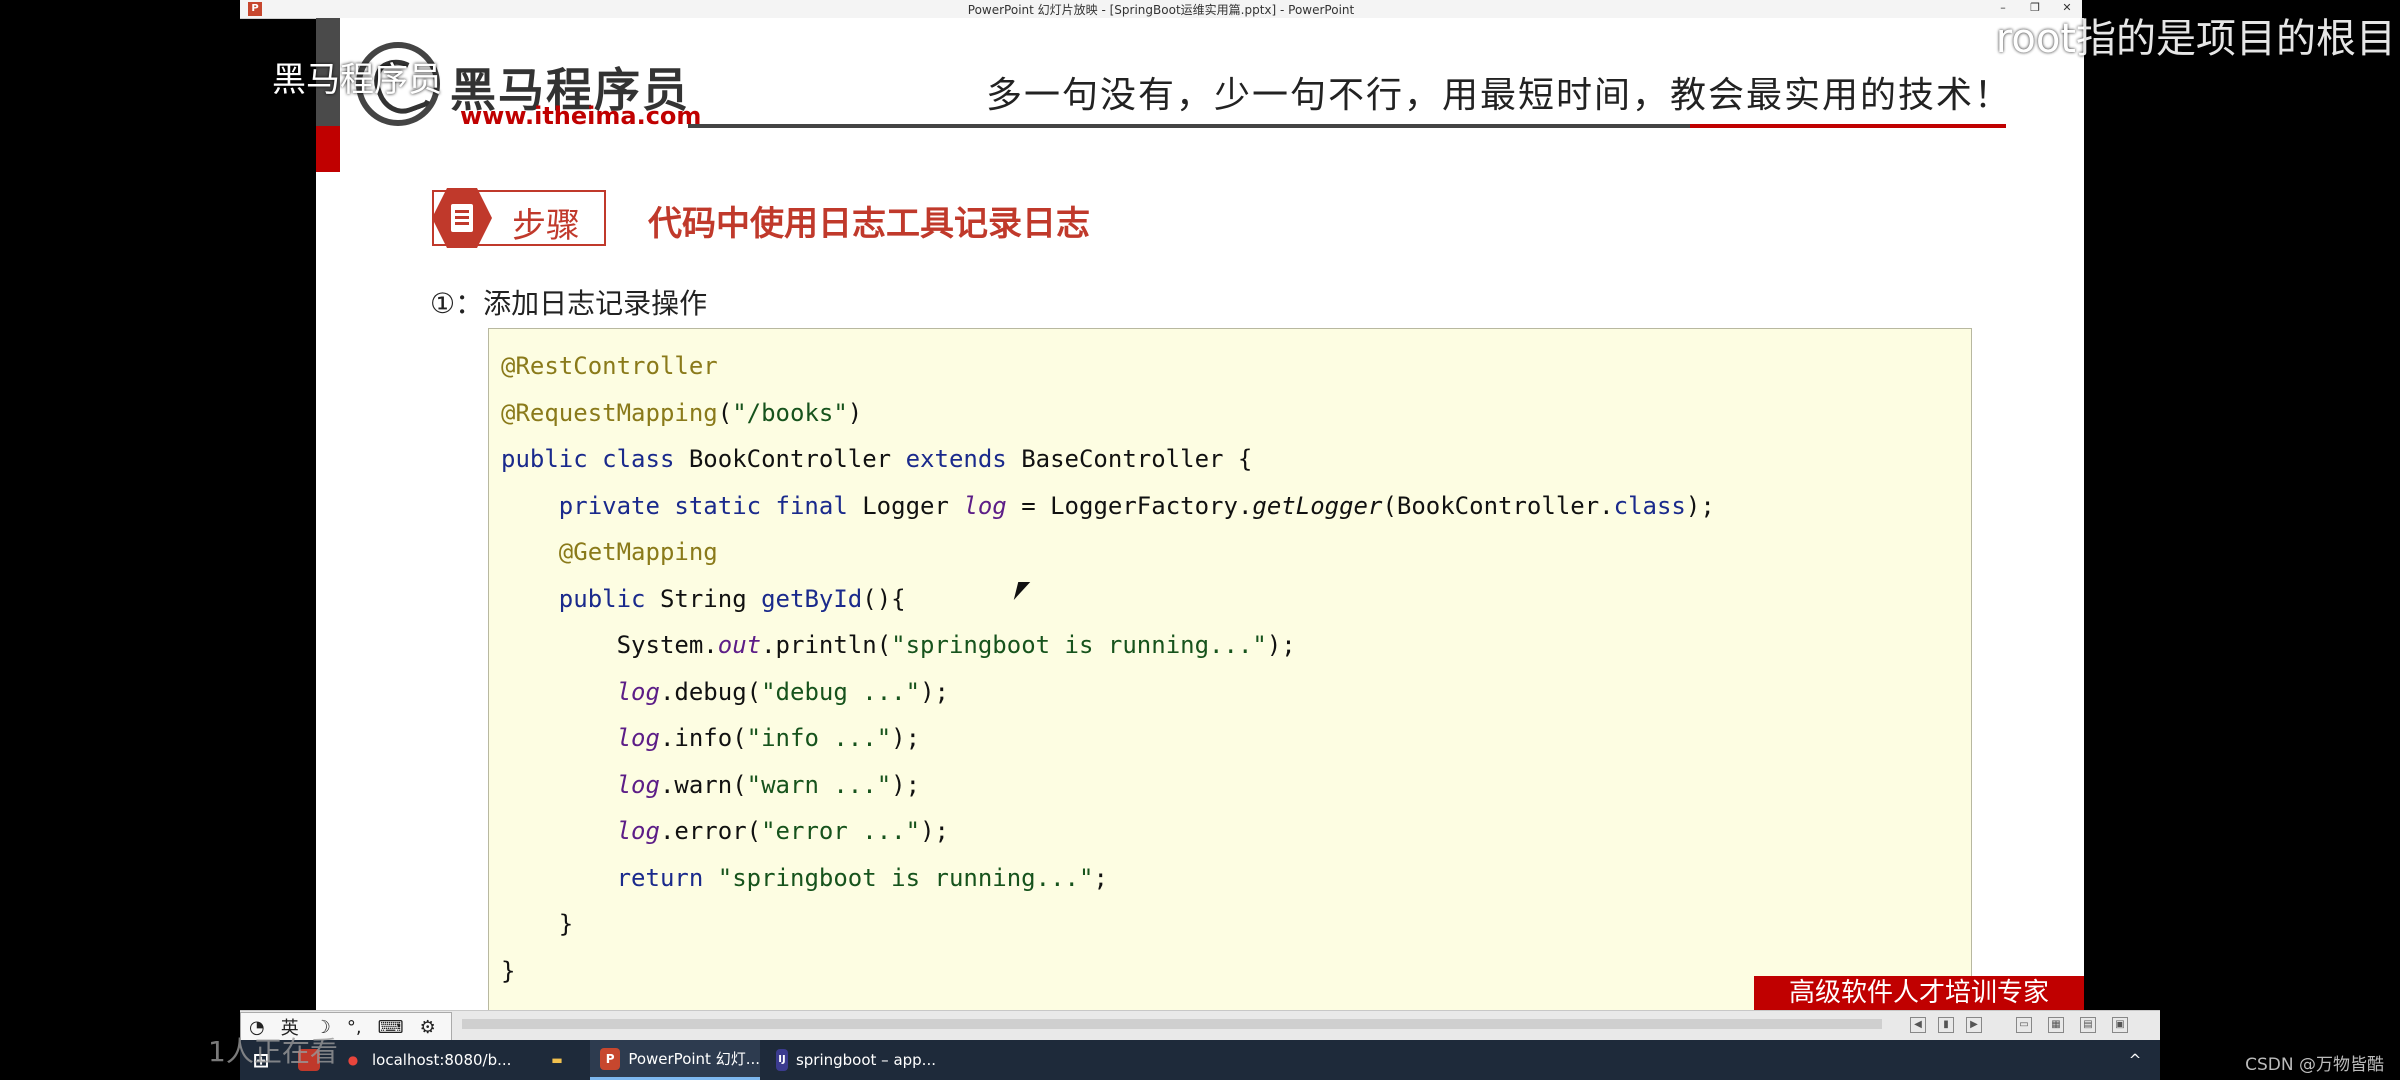 This screenshot has width=2400, height=1080. What do you see at coordinates (884, 598) in the screenshot?
I see `code-token: (){` at bounding box center [884, 598].